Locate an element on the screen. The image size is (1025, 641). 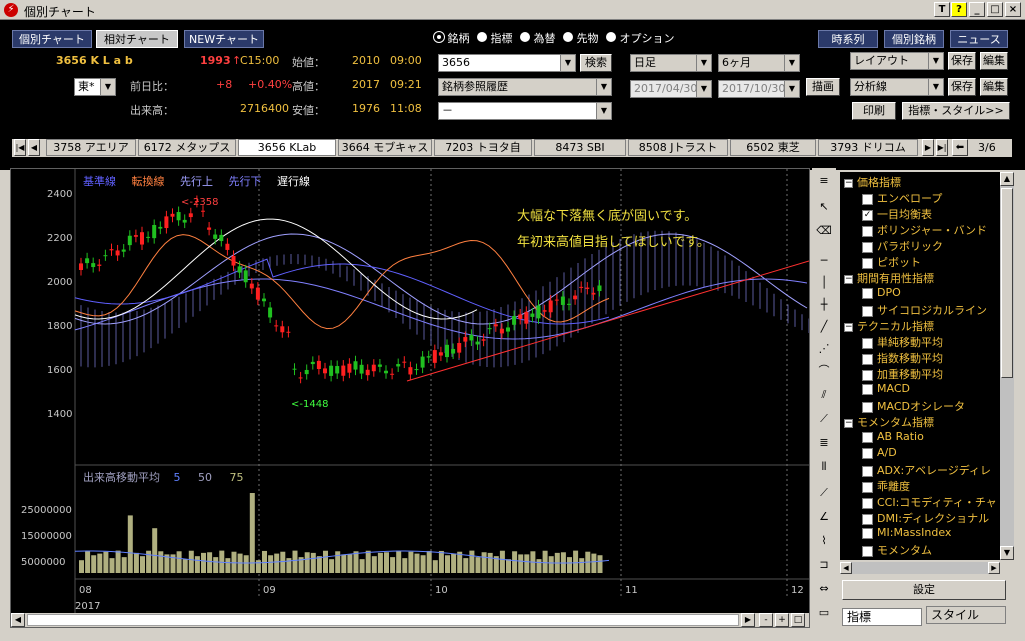
tree-group: − テクニカル指標 is located at coordinates (889, 326).